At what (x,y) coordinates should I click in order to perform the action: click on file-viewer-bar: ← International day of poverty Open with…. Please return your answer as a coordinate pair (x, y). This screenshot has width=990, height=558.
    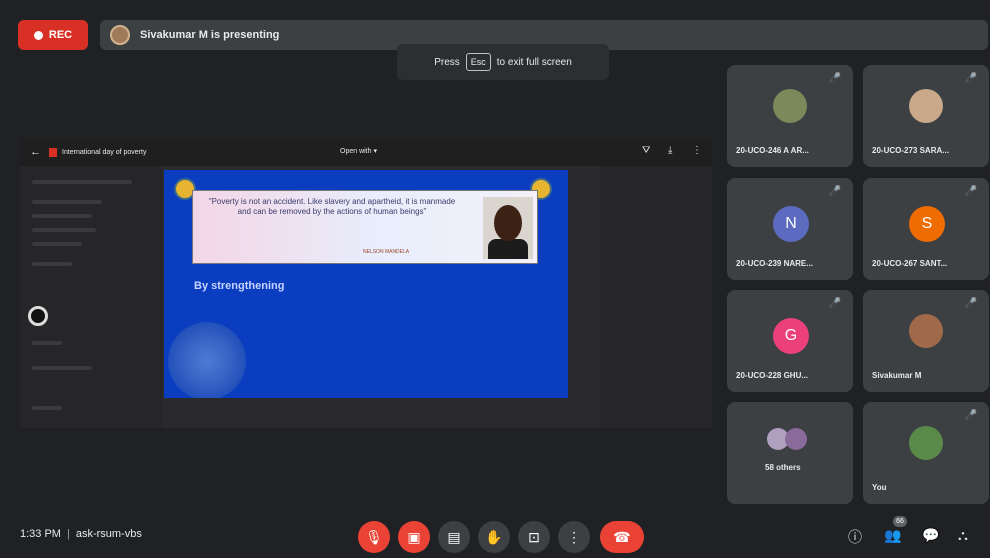
    Looking at the image, I should click on (366, 152).